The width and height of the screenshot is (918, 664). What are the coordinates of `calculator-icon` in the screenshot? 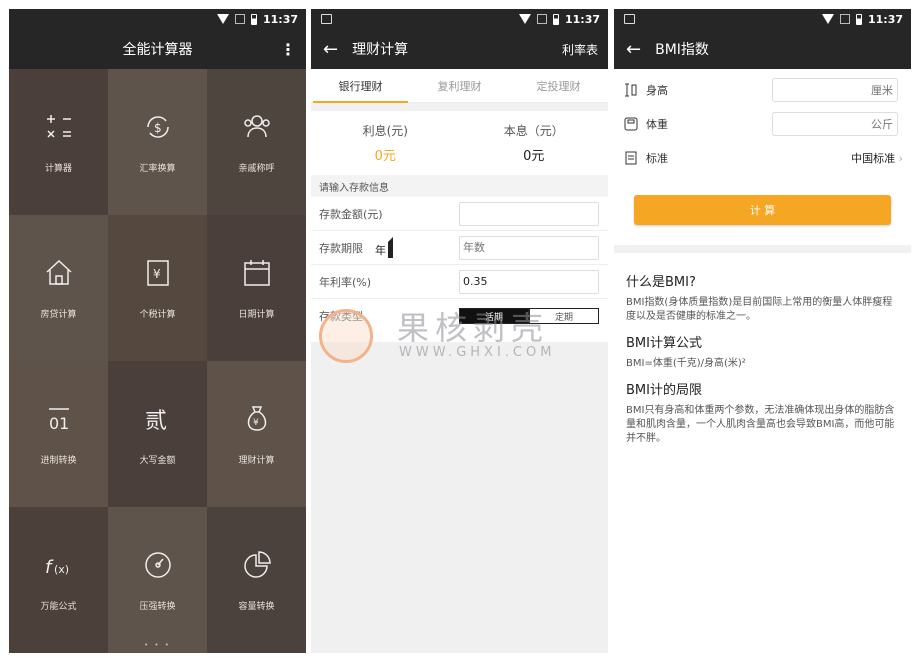 It's located at (58, 126).